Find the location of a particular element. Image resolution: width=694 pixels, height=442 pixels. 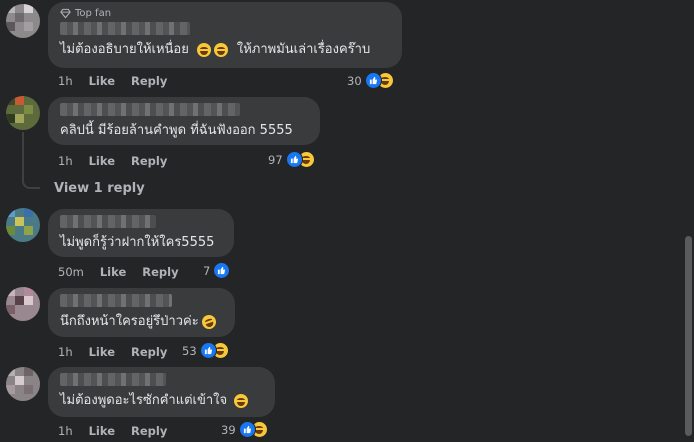

comment-actions: 50m Like Reply is located at coordinates (126, 272).